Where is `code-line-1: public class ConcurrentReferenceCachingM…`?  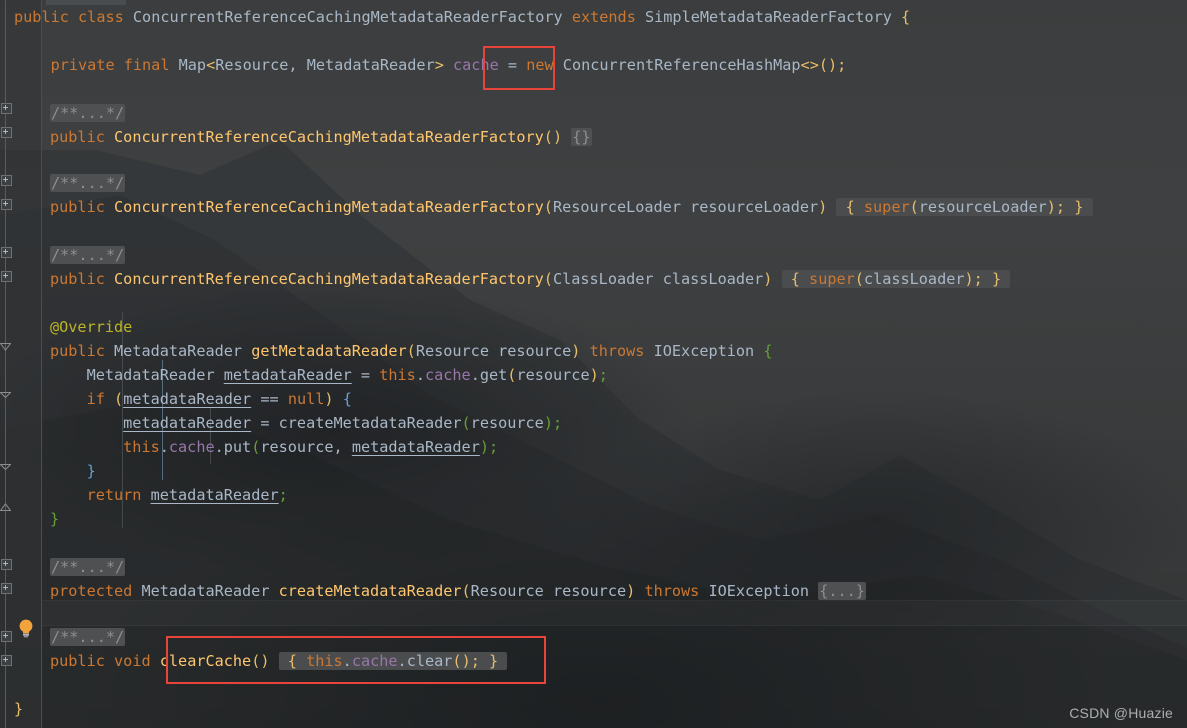 code-line-1: public class ConcurrentReferenceCachingM… is located at coordinates (462, 17).